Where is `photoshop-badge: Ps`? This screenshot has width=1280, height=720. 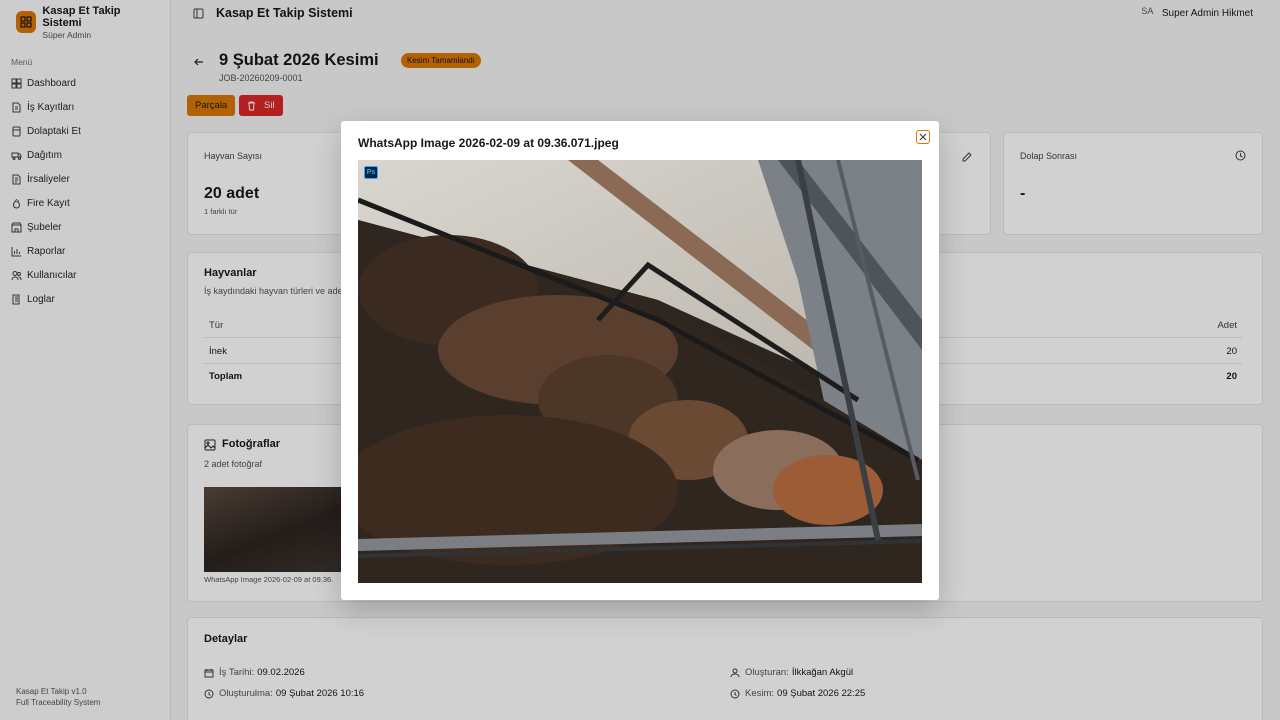
photoshop-badge: Ps is located at coordinates (371, 172).